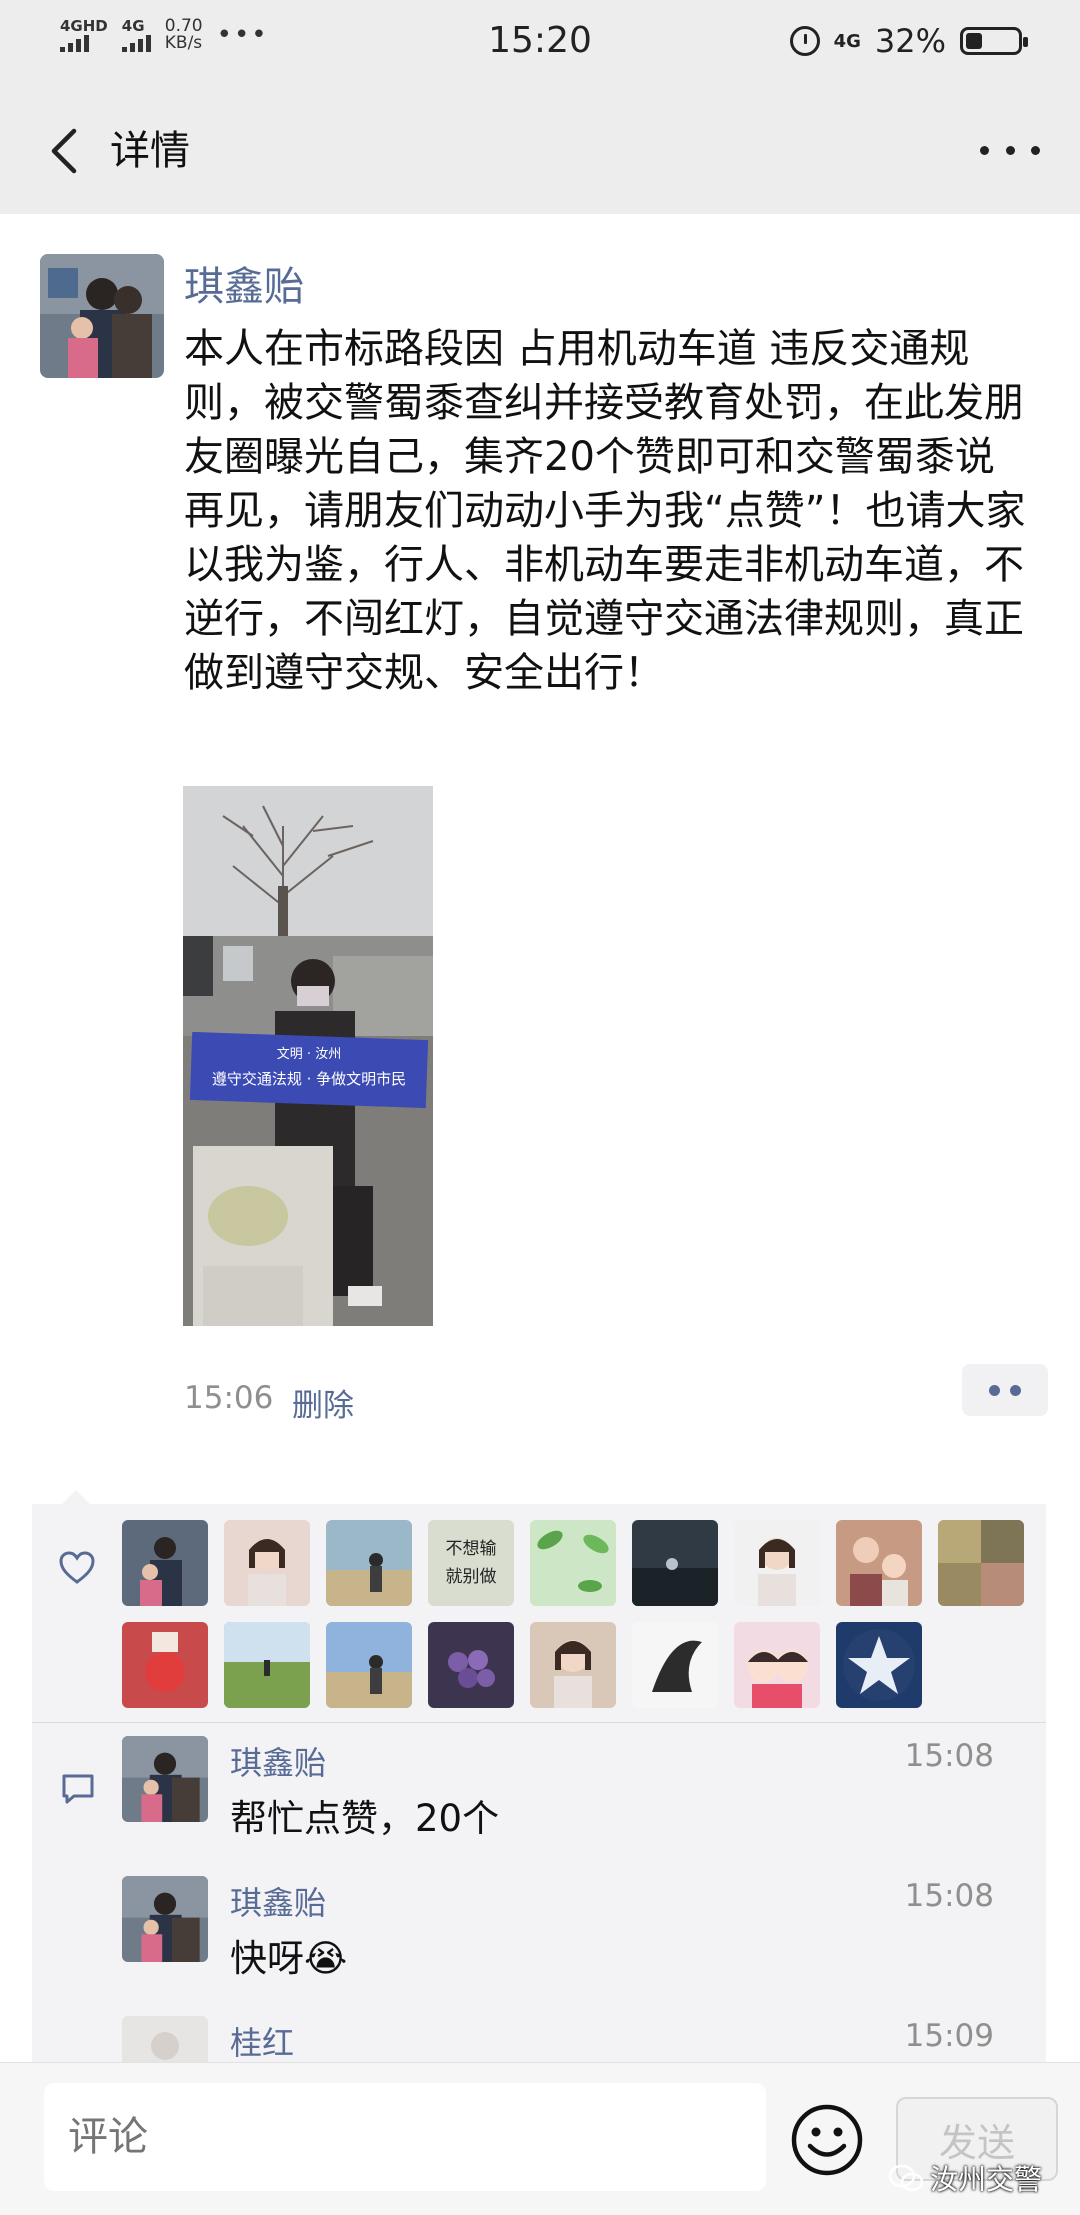  What do you see at coordinates (289, 1958) in the screenshot?
I see `comment-text: 快呀😭` at bounding box center [289, 1958].